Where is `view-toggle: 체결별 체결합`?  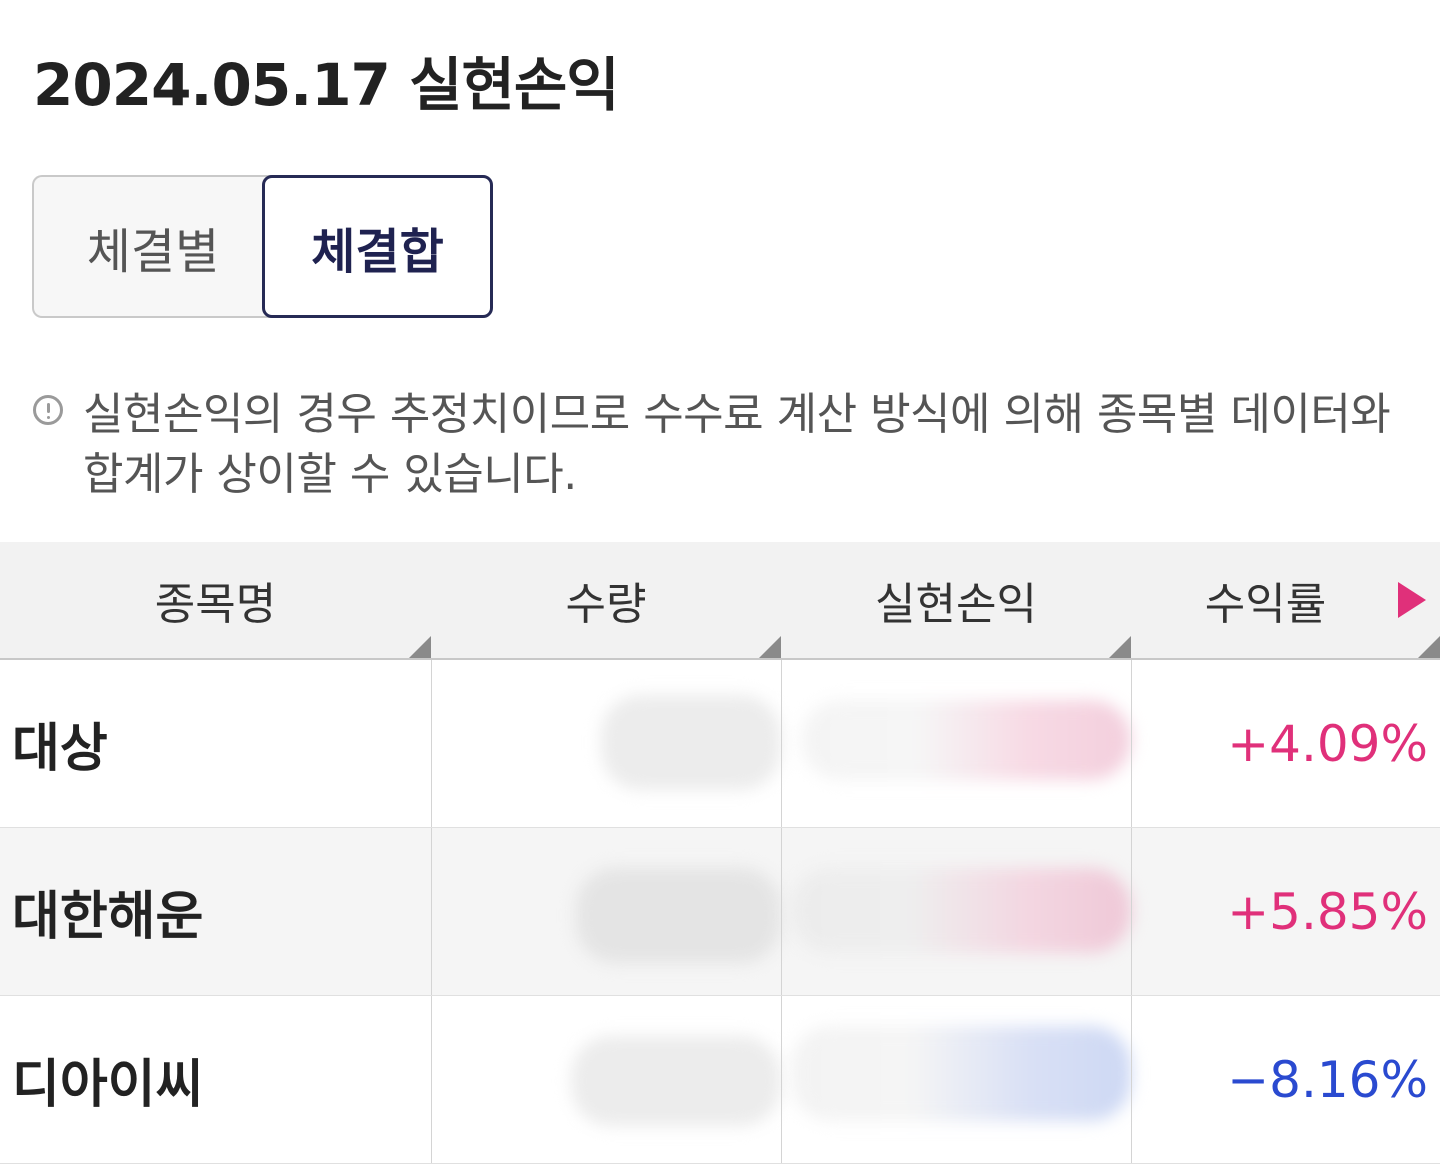
view-toggle: 체결별 체결합 is located at coordinates (262, 246).